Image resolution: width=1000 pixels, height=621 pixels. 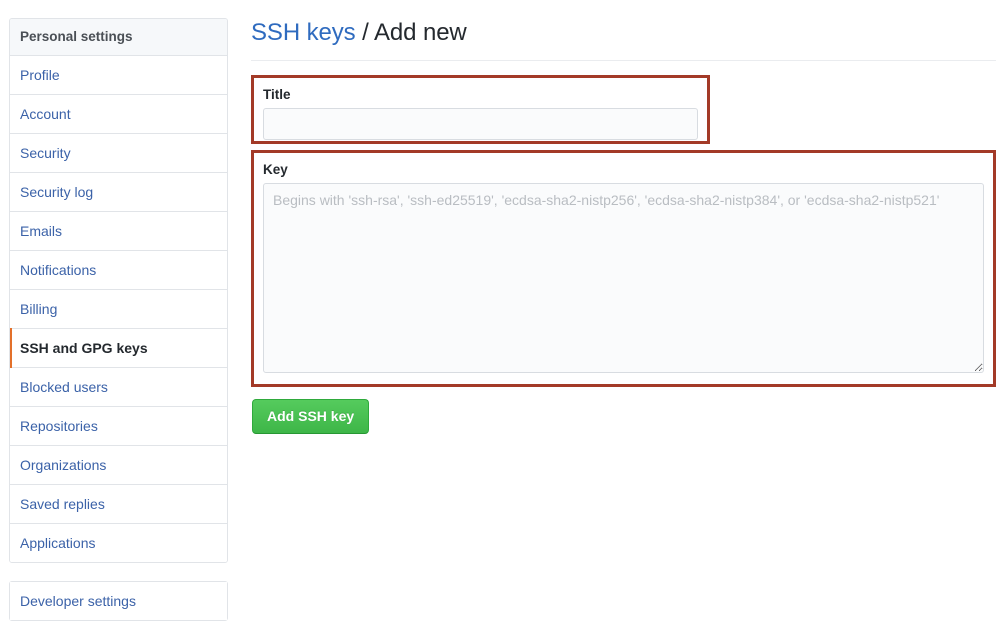 What do you see at coordinates (118, 114) in the screenshot?
I see `sidebar-item-account: Account` at bounding box center [118, 114].